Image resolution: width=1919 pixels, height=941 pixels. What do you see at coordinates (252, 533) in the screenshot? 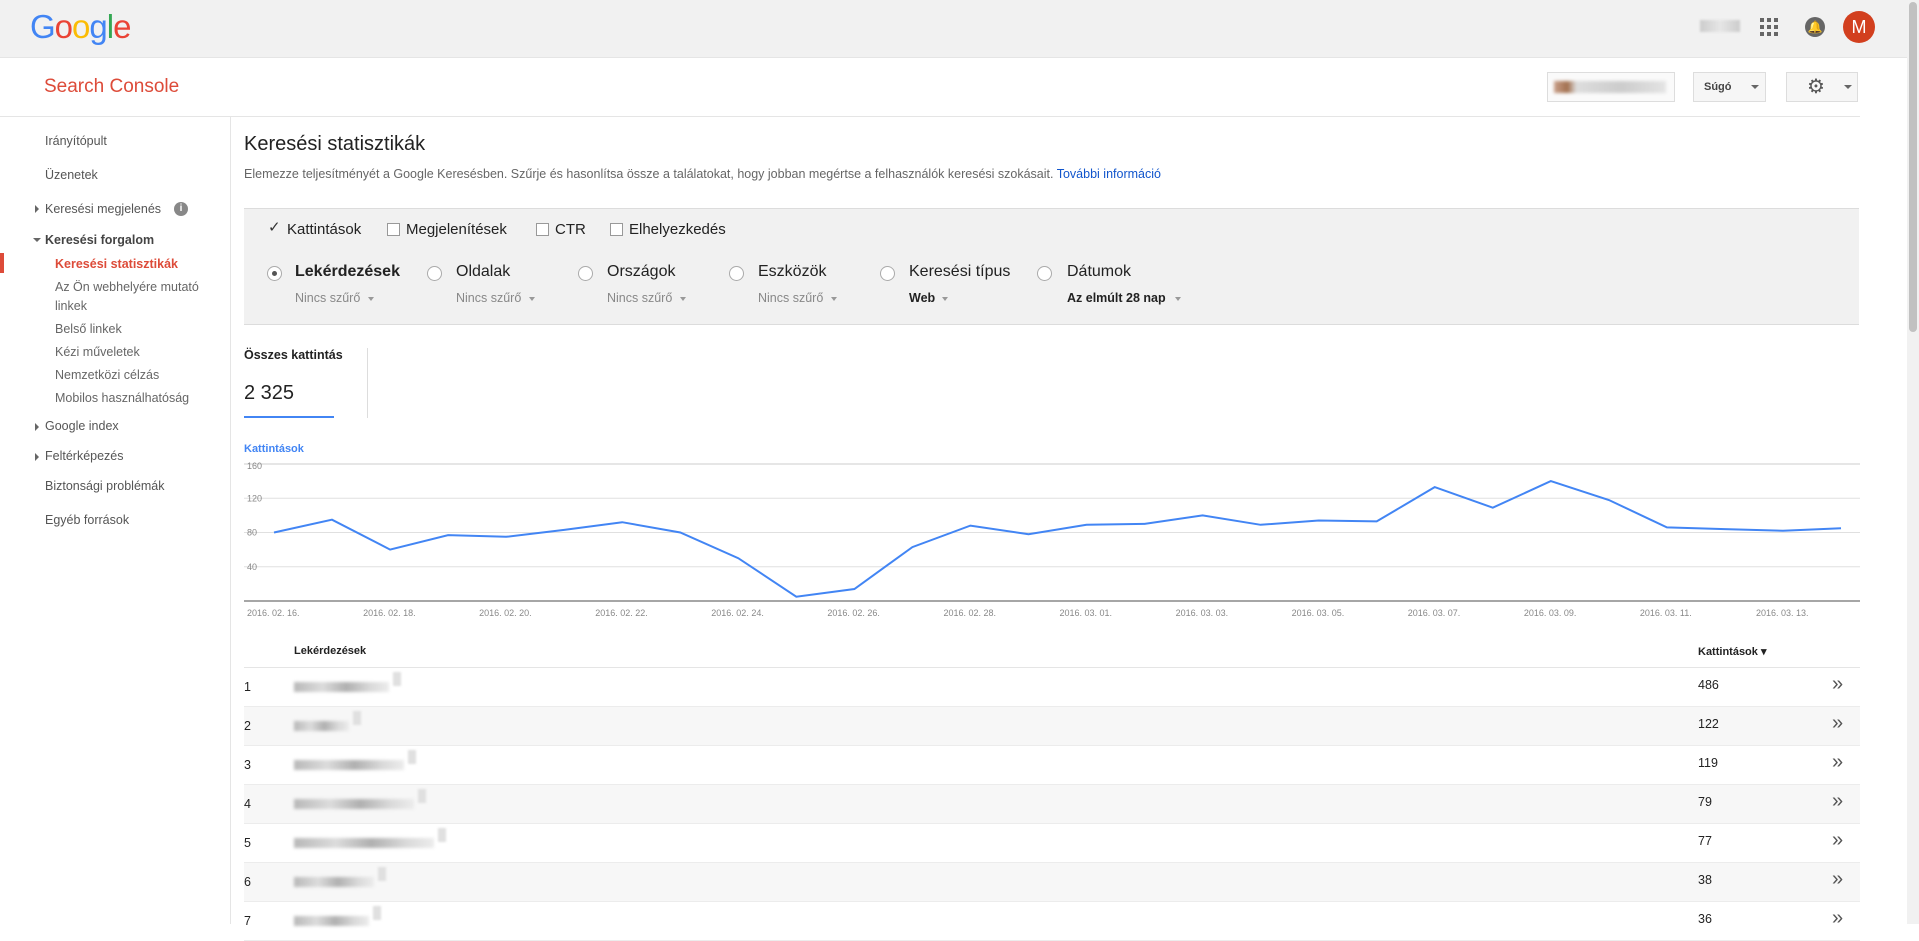
I see `y-tick-label: 80` at bounding box center [252, 533].